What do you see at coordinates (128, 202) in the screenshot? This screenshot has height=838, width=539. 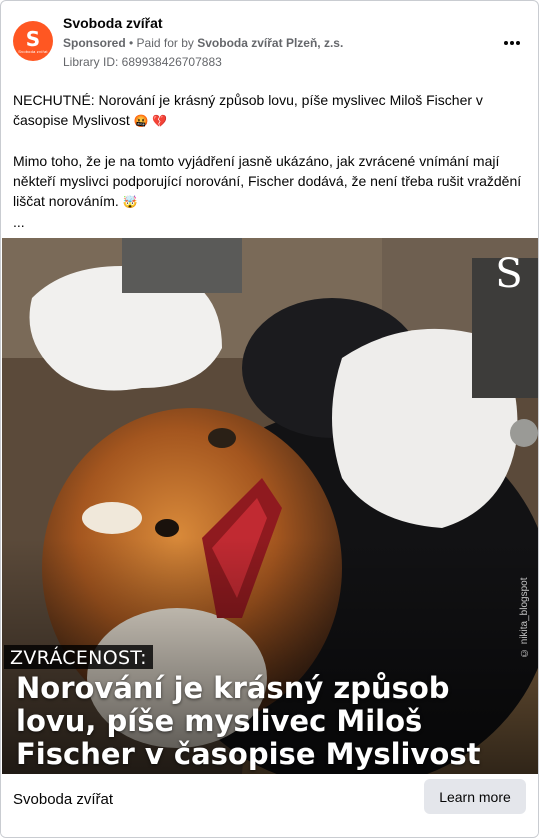 I see `shocked-emoji: 🤯` at bounding box center [128, 202].